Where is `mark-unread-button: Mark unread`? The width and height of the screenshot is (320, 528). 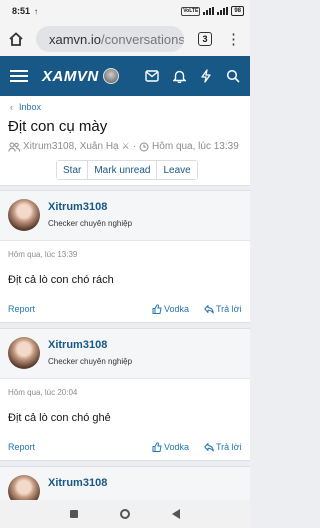 mark-unread-button: Mark unread is located at coordinates (123, 170).